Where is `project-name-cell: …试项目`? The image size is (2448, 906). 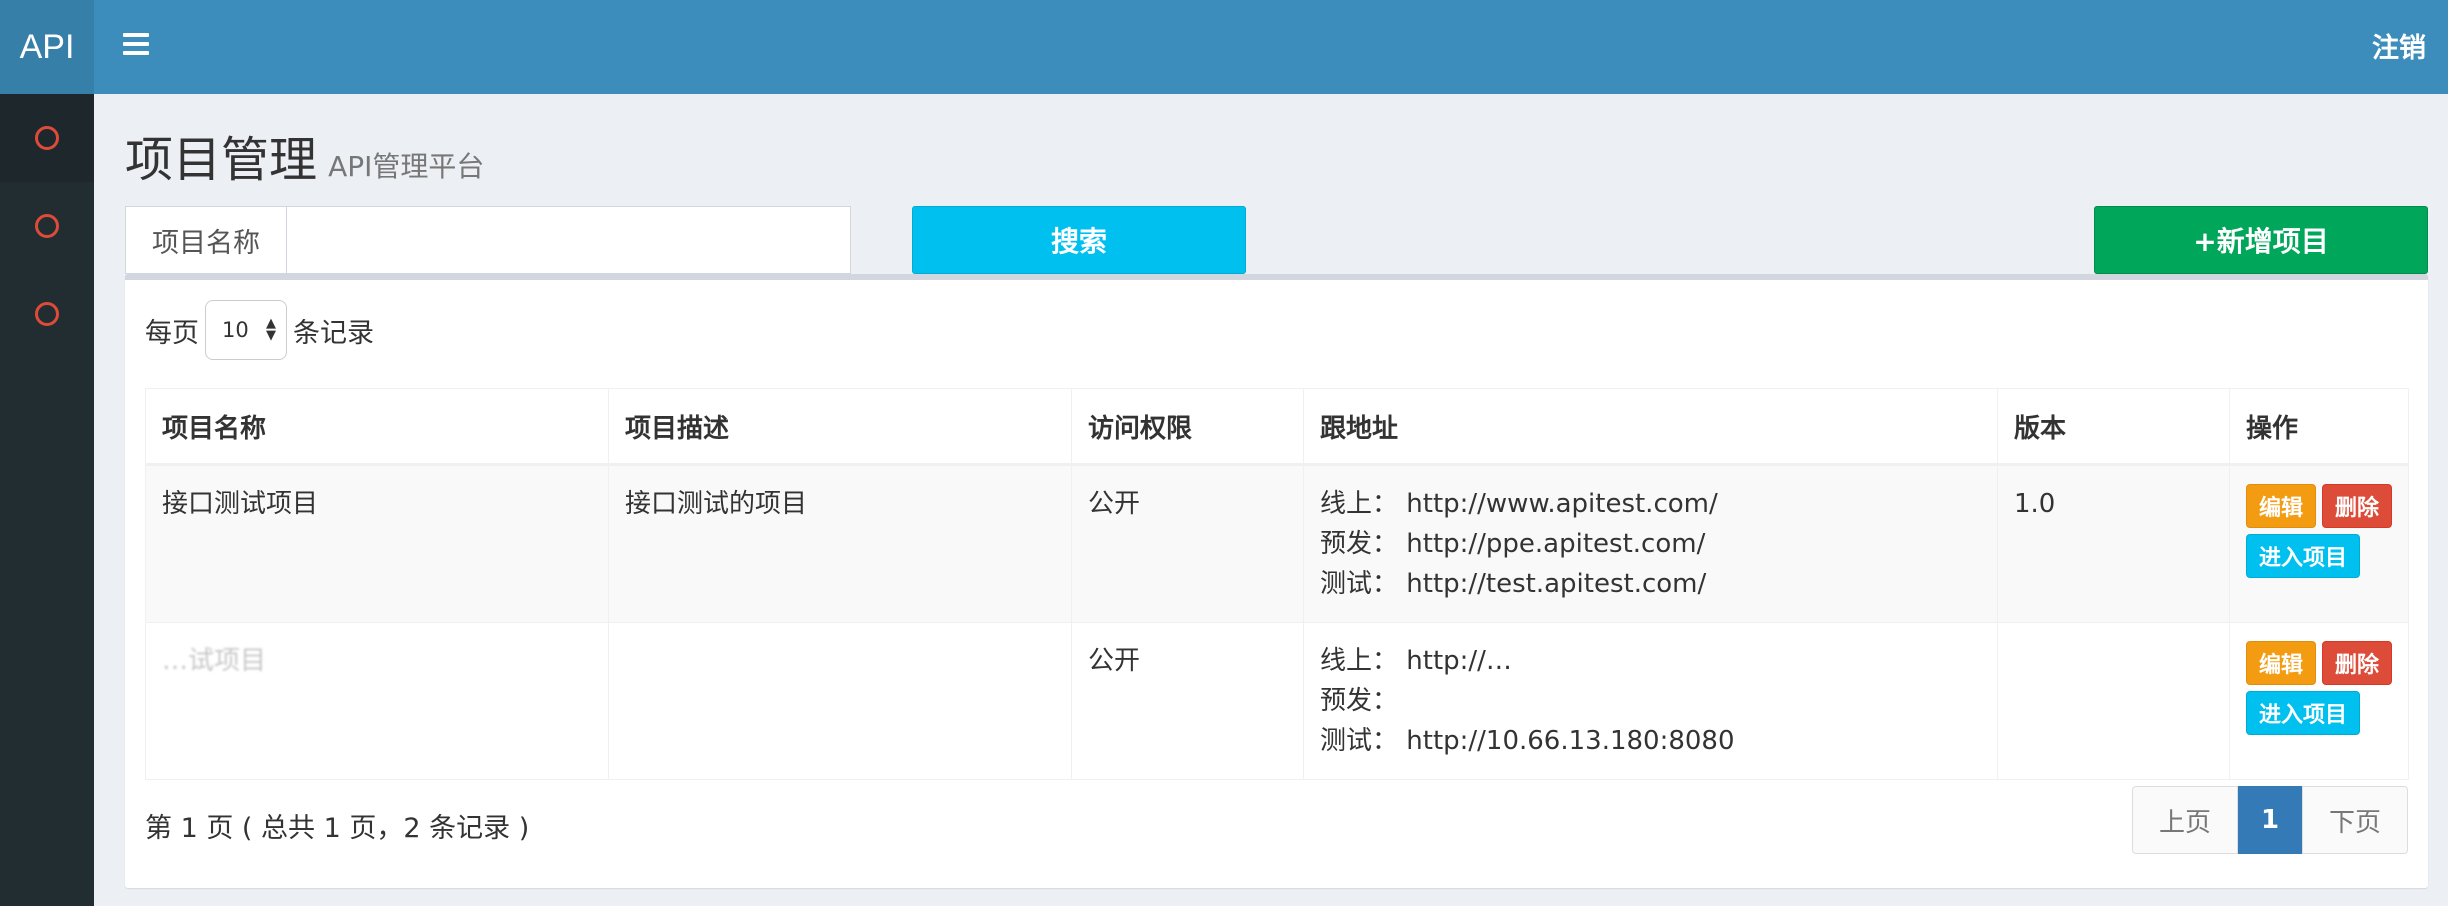 project-name-cell: …试项目 is located at coordinates (377, 701).